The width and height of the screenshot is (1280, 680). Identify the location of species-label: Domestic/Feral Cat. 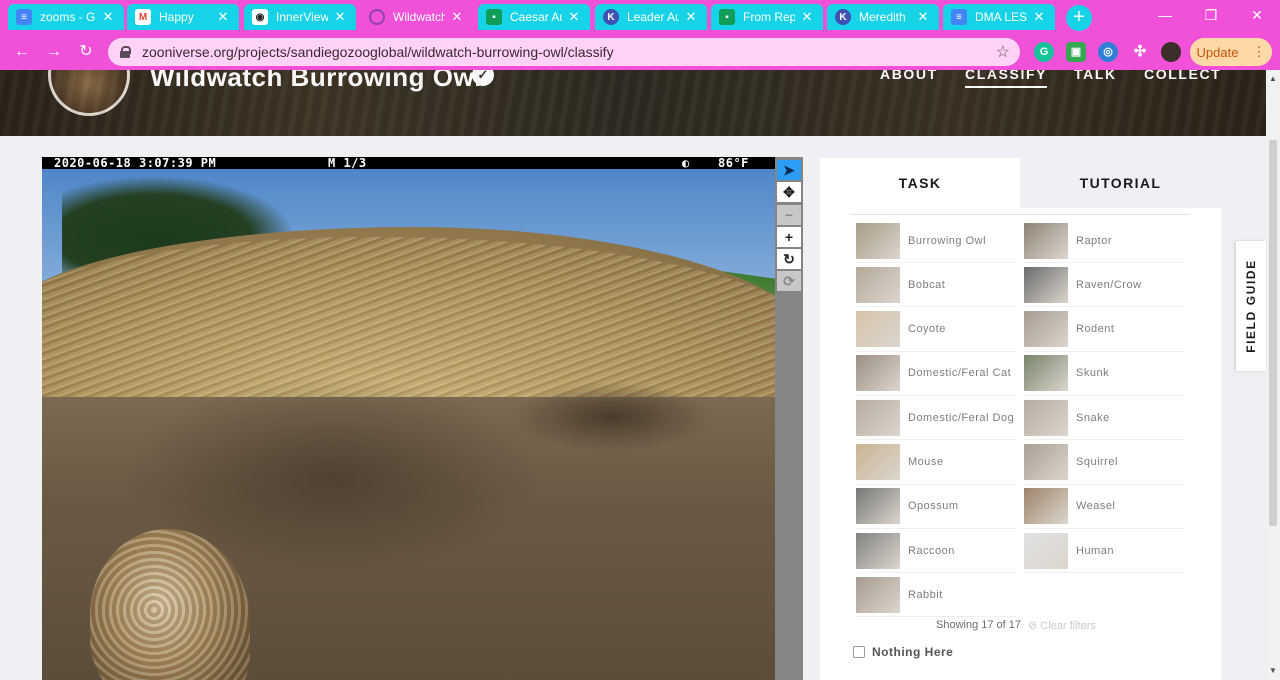
(960, 373).